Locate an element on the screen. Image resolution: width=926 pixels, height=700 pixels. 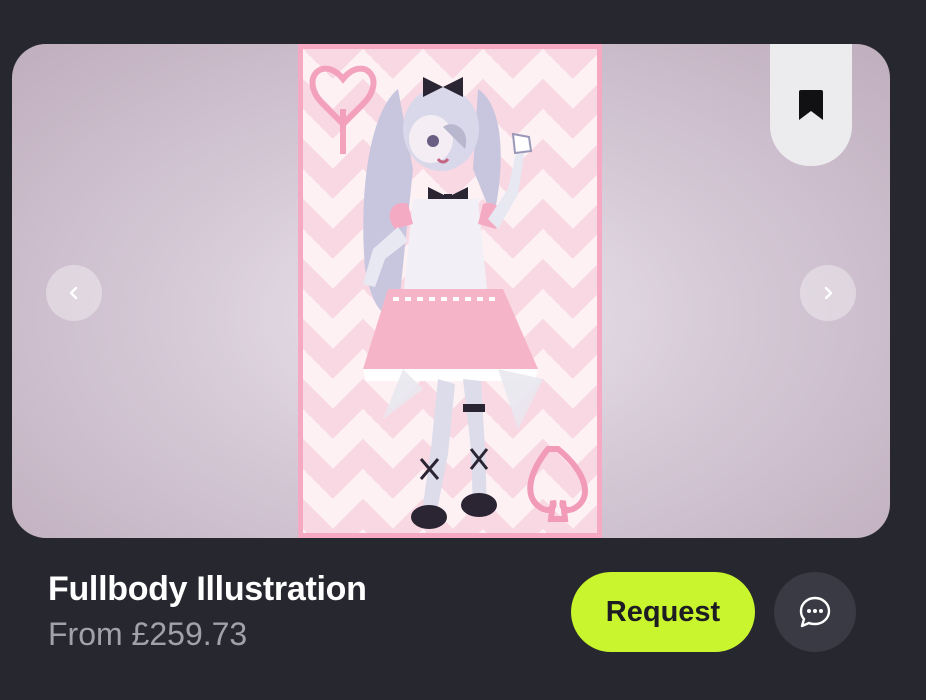
chat-bubble-icon is located at coordinates (815, 612).